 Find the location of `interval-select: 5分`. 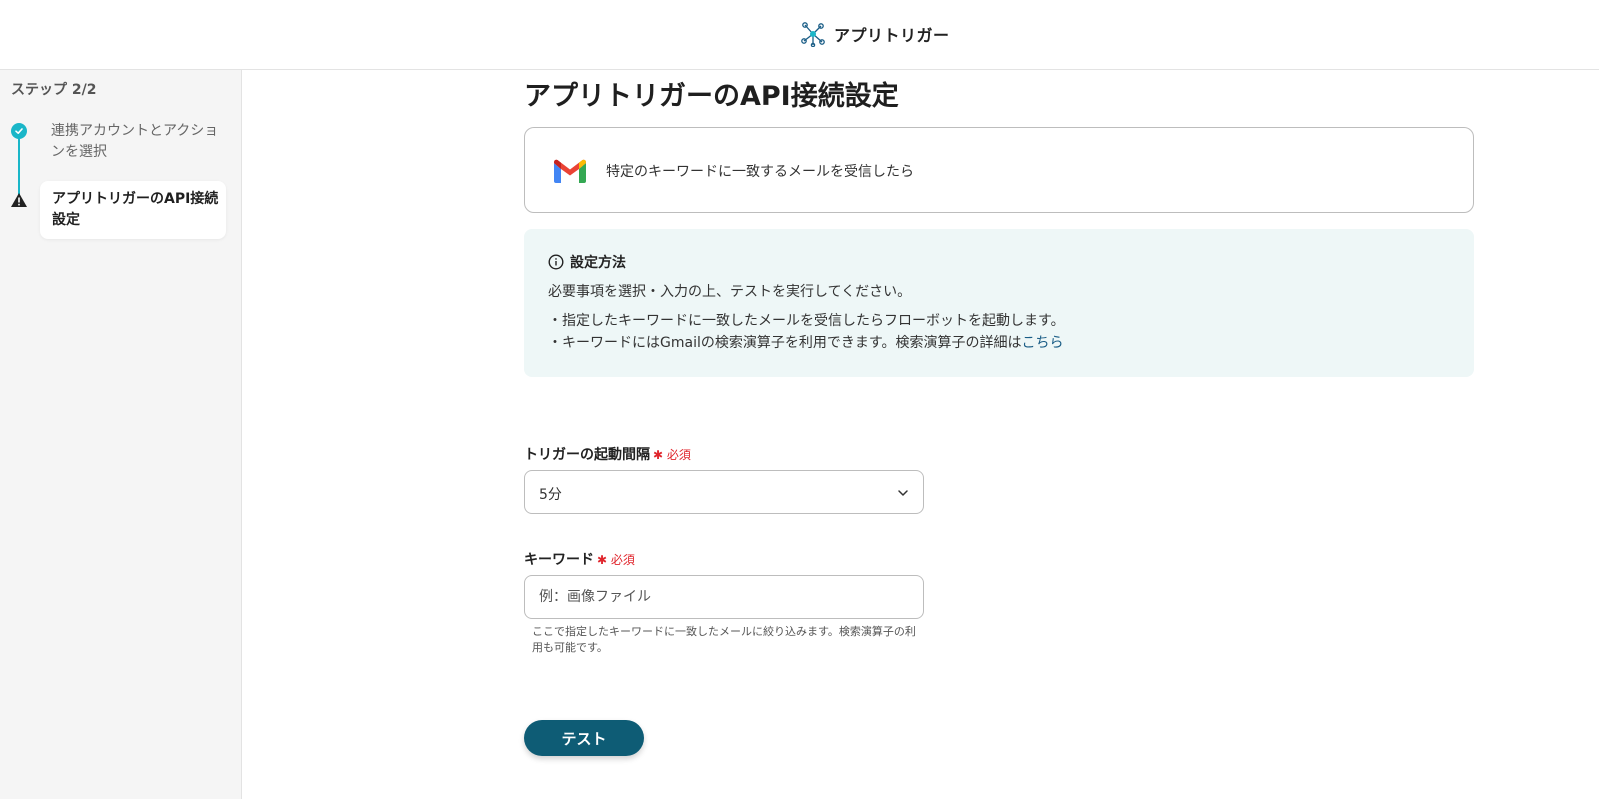

interval-select: 5分 is located at coordinates (724, 492).